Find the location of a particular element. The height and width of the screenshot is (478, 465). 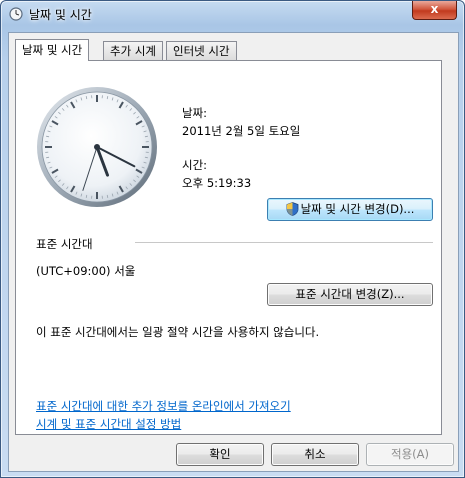

clock-timezone-help-link: 시계 및 표준 시간대 설정 방법 is located at coordinates (108, 424).